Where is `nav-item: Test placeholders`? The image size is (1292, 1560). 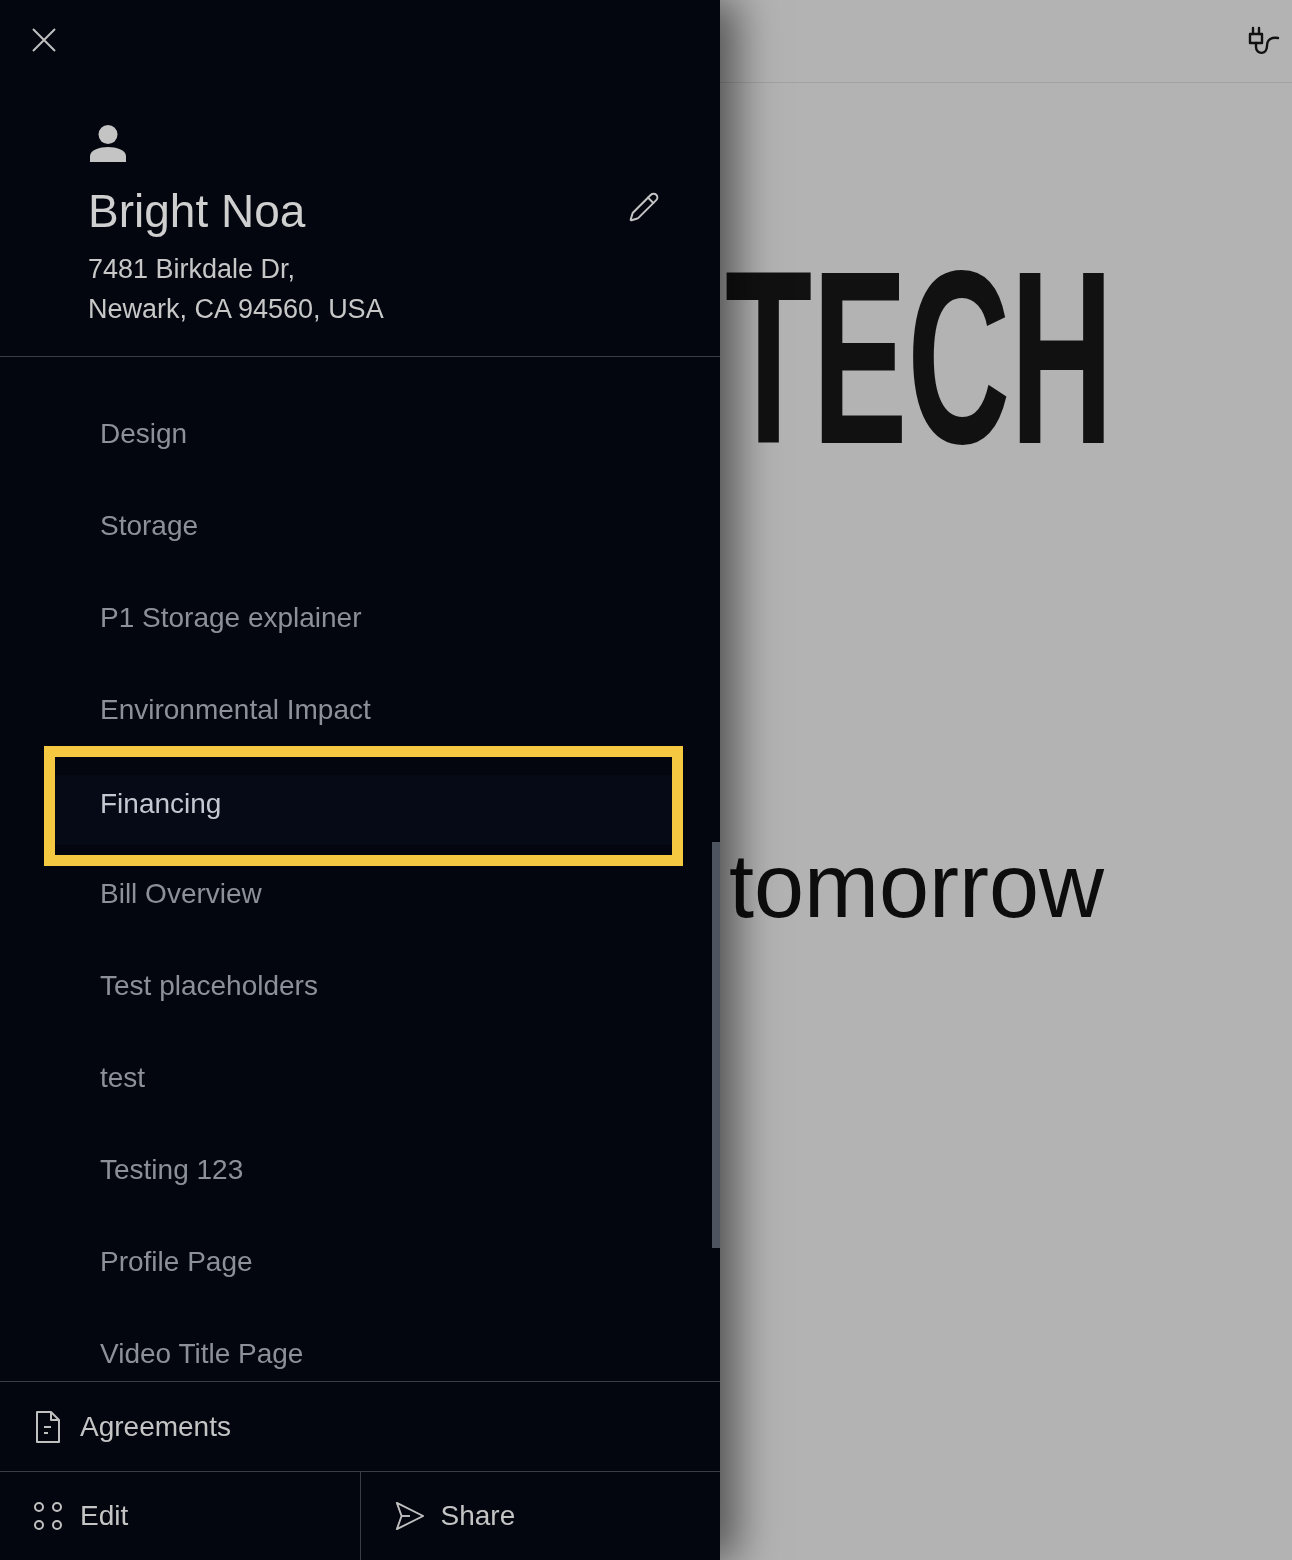
nav-item: Test placeholders is located at coordinates (363, 988).